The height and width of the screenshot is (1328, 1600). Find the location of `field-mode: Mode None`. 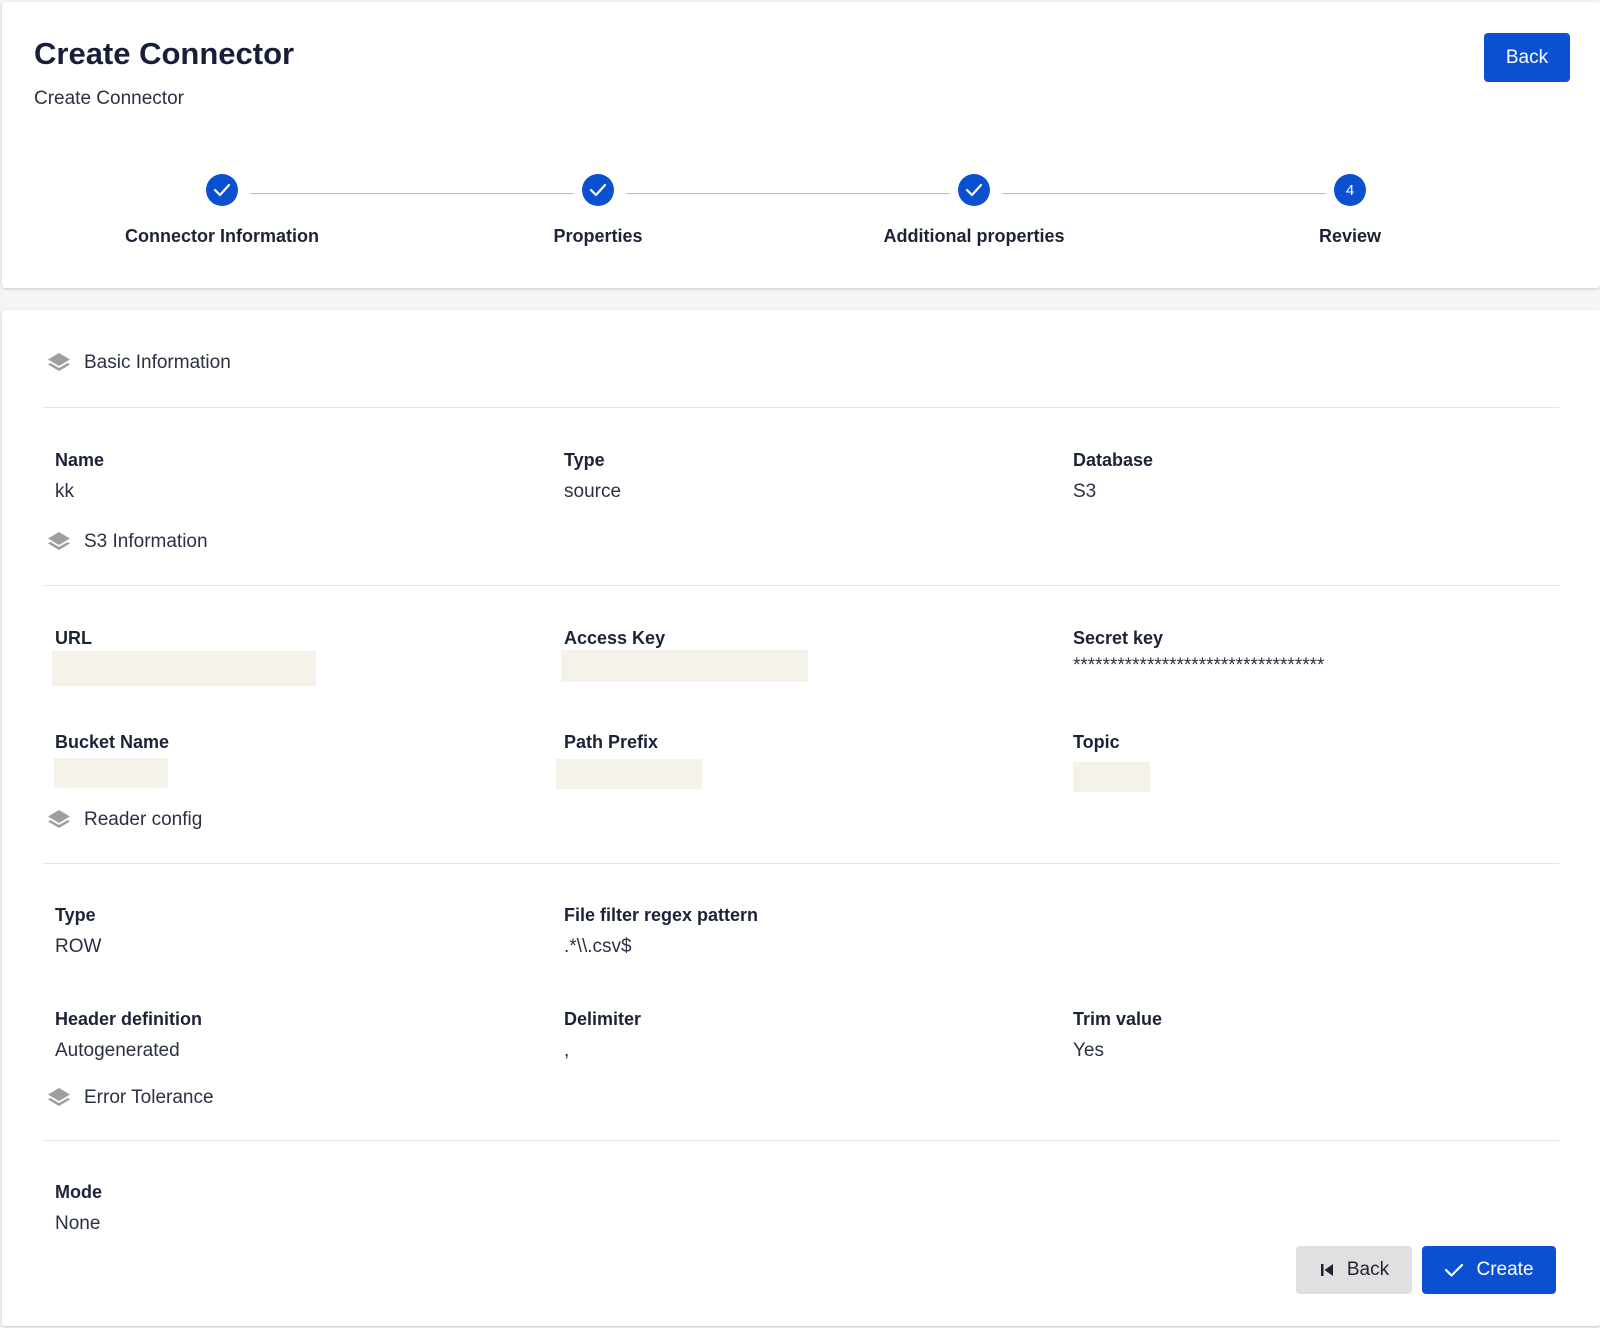

field-mode: Mode None is located at coordinates (78, 1208).